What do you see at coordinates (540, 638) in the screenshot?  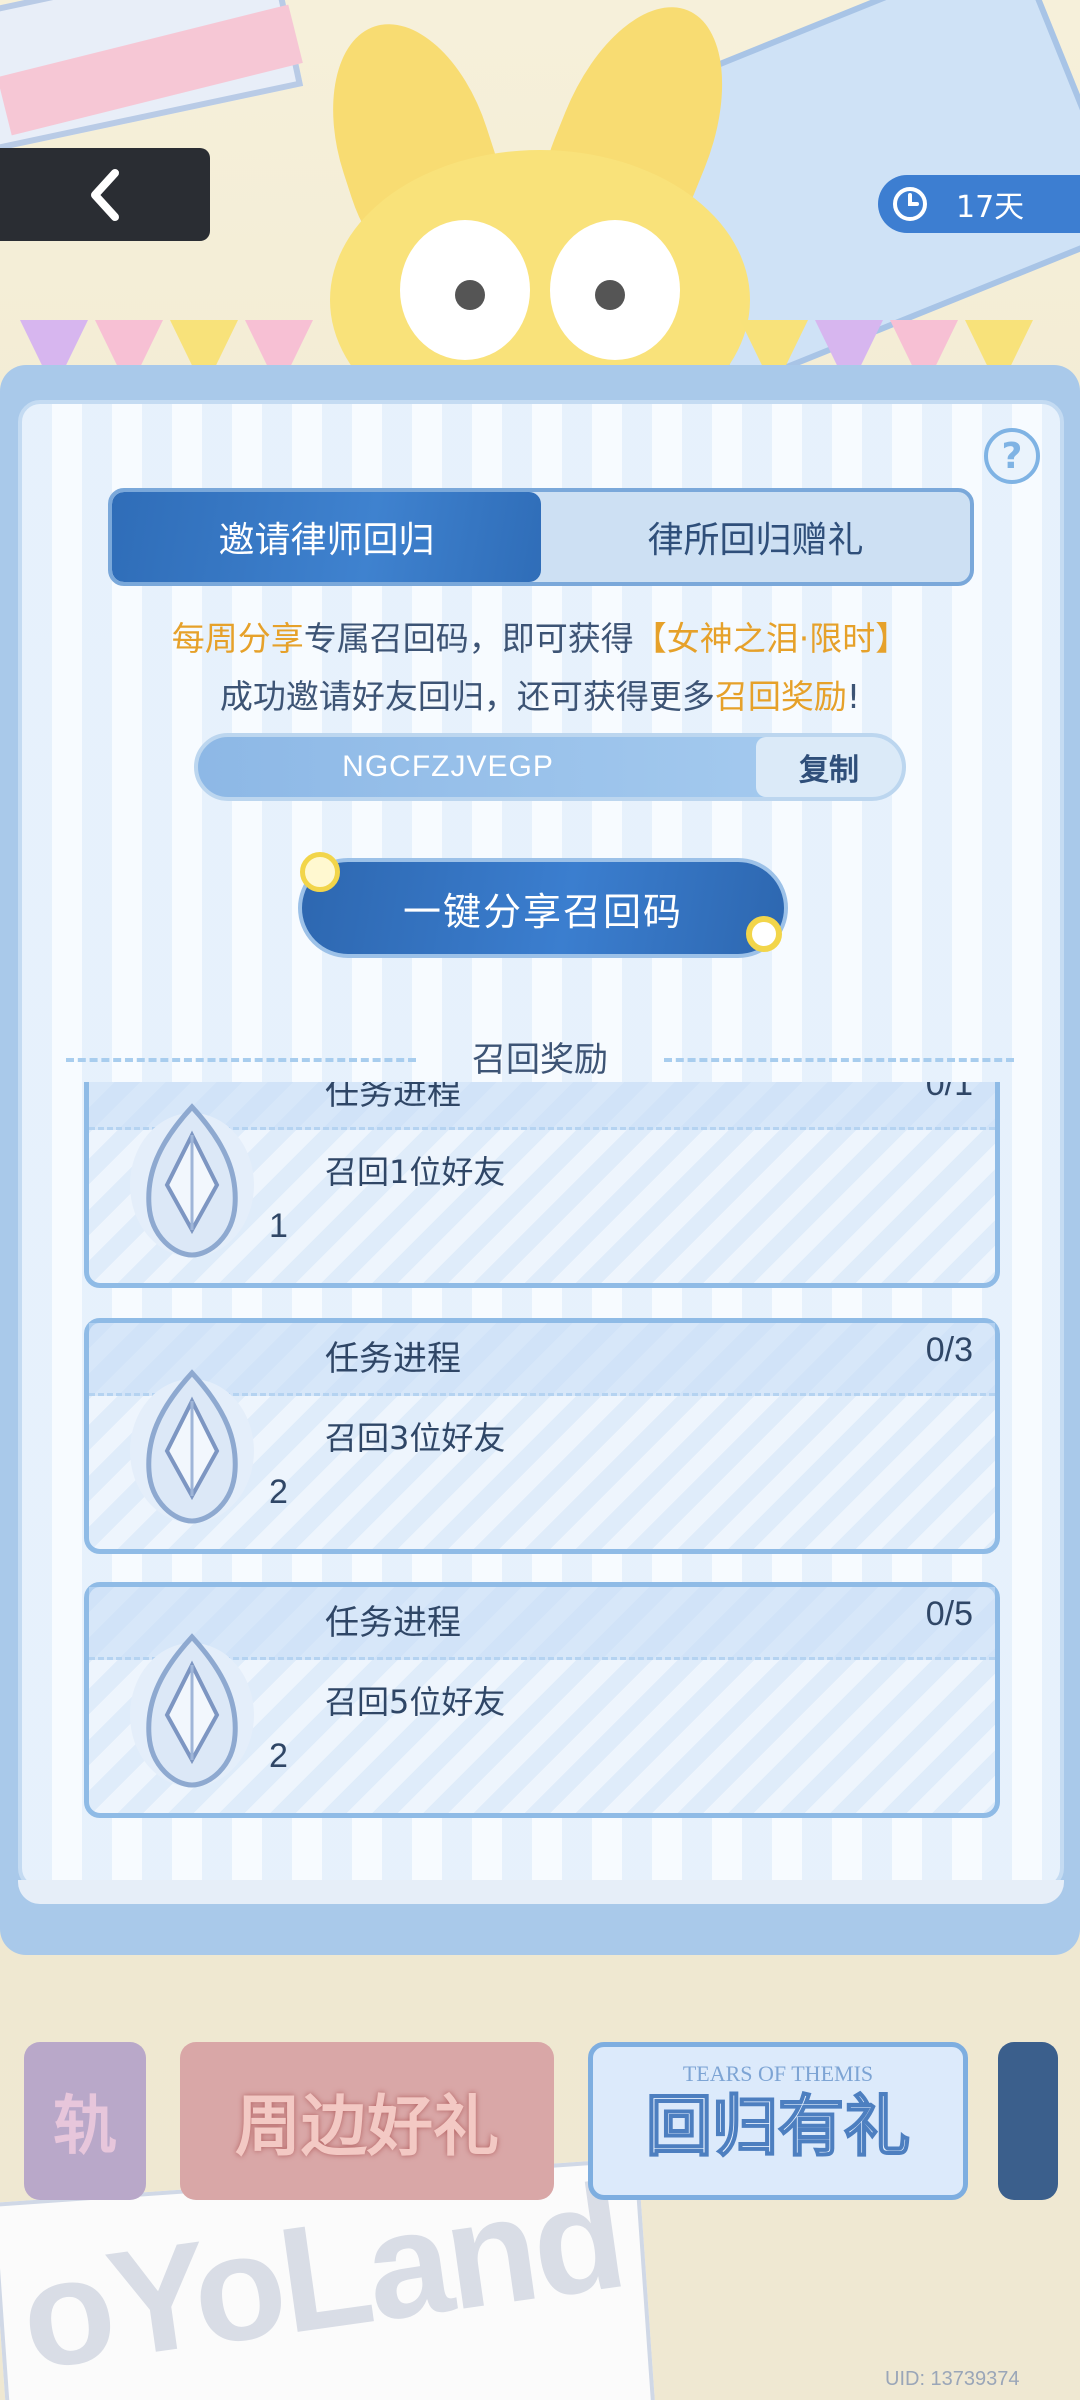 I see `description-line-1: 每周分享专属召回码，即可获得【女神之泪·限时】` at bounding box center [540, 638].